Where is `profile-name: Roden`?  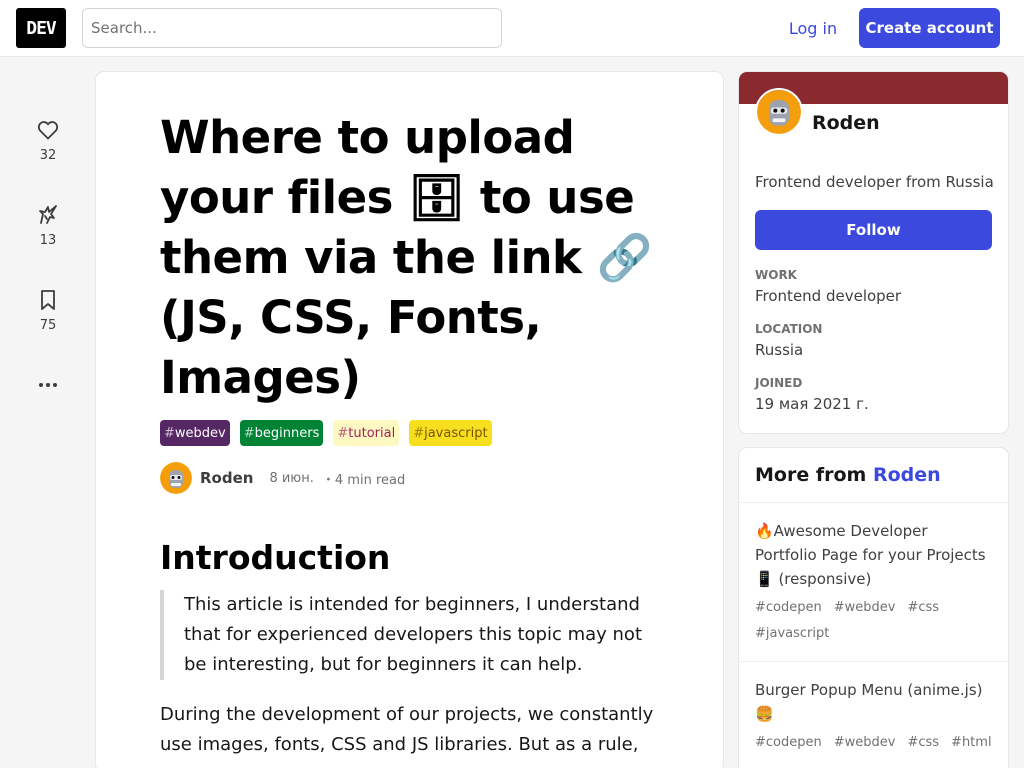
profile-name: Roden is located at coordinates (846, 123).